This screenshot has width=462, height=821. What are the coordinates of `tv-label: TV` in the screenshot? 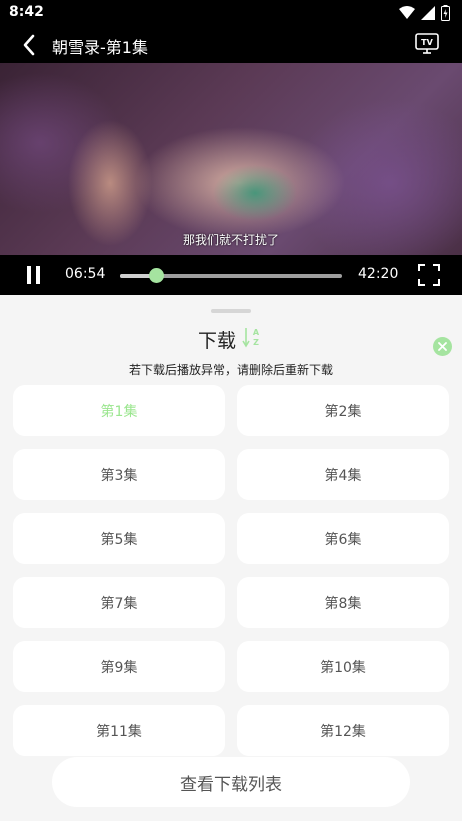 It's located at (427, 42).